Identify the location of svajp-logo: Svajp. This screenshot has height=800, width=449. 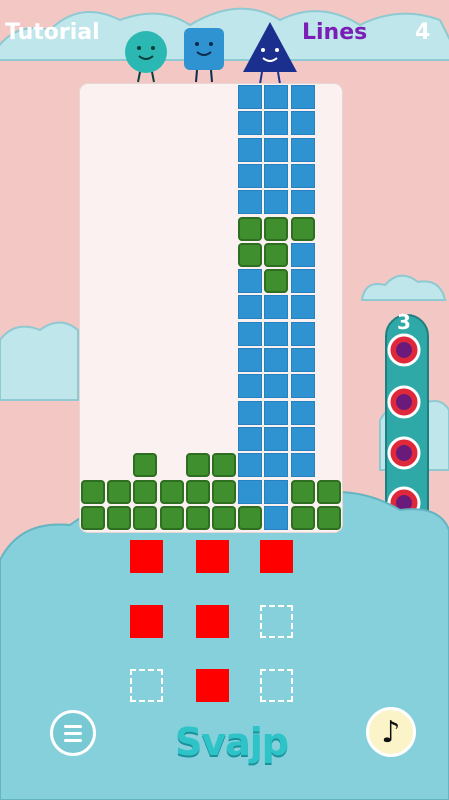
(232, 742).